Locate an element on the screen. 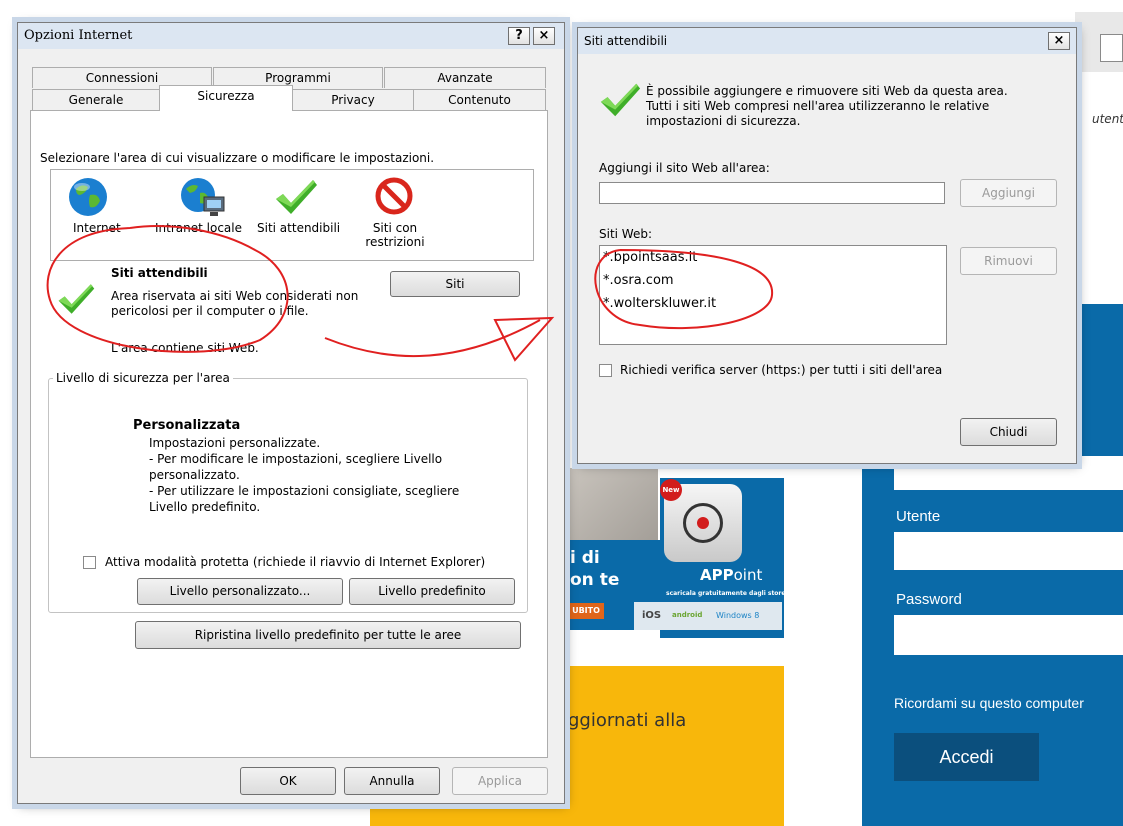  zone-restricted: Siti con restrizioni is located at coordinates (398, 215).